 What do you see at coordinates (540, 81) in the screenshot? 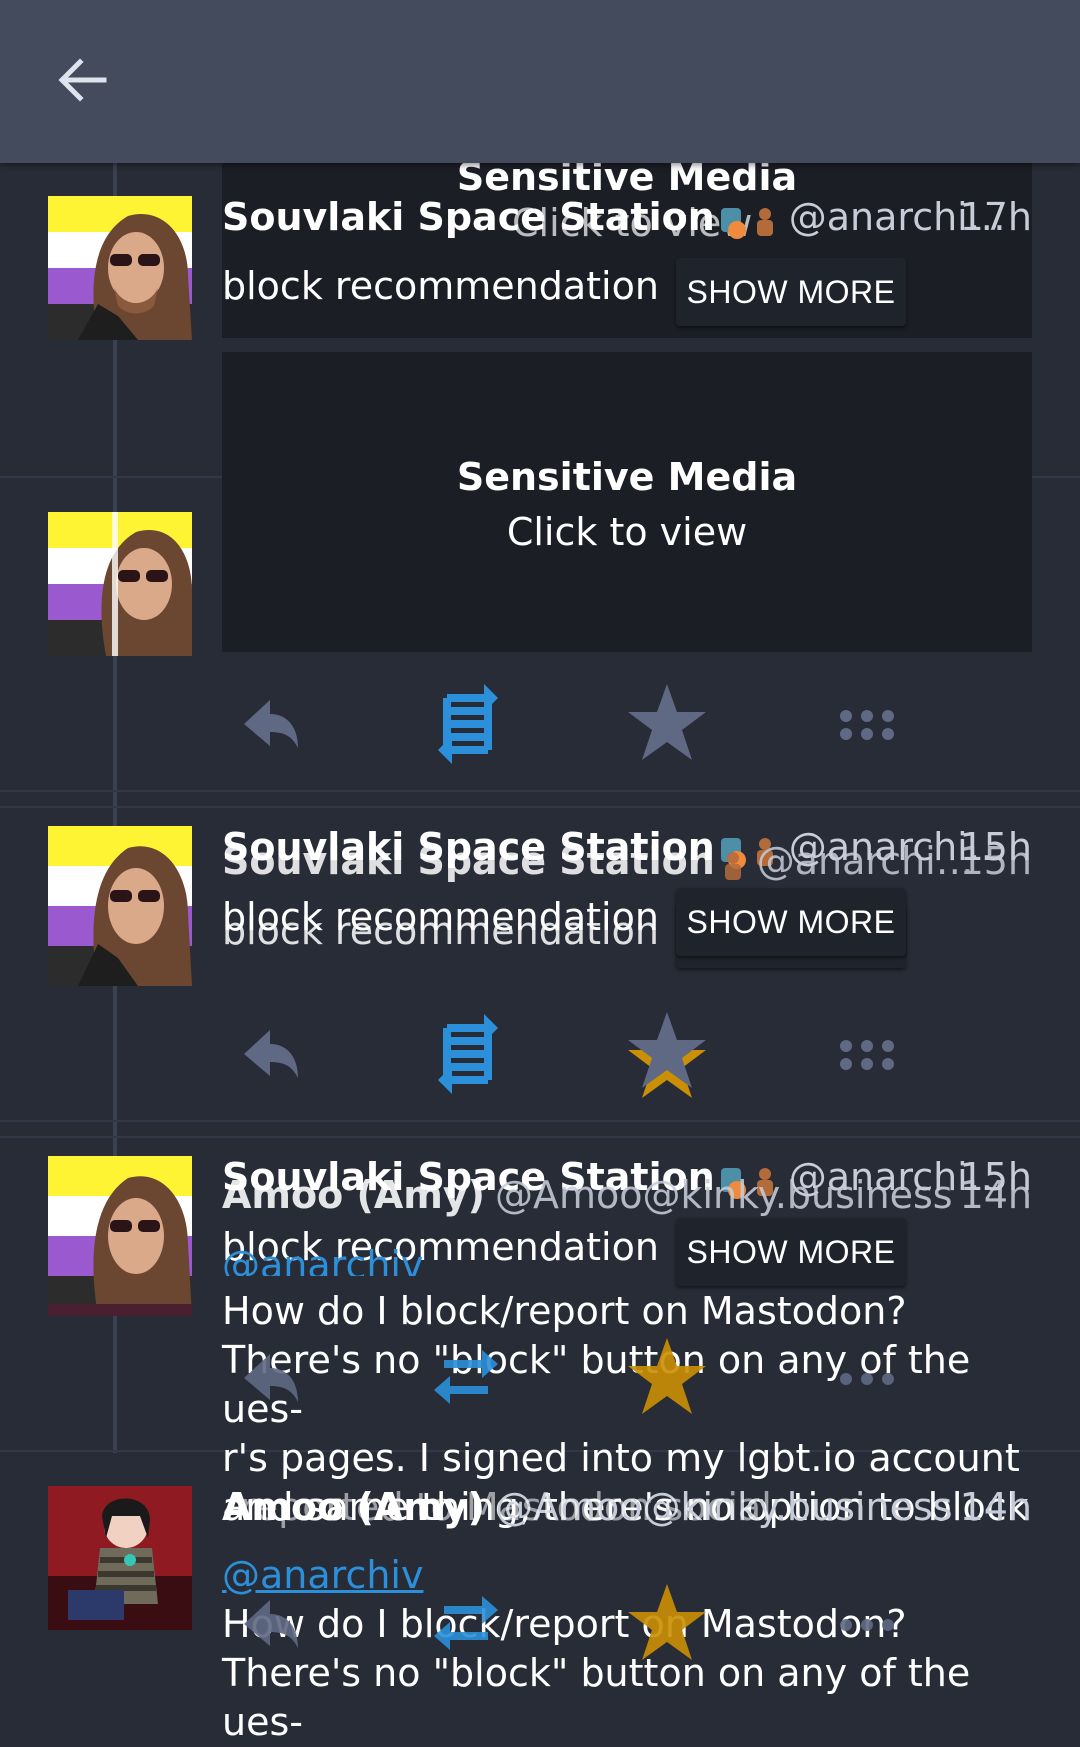
I see `top-app-bar` at bounding box center [540, 81].